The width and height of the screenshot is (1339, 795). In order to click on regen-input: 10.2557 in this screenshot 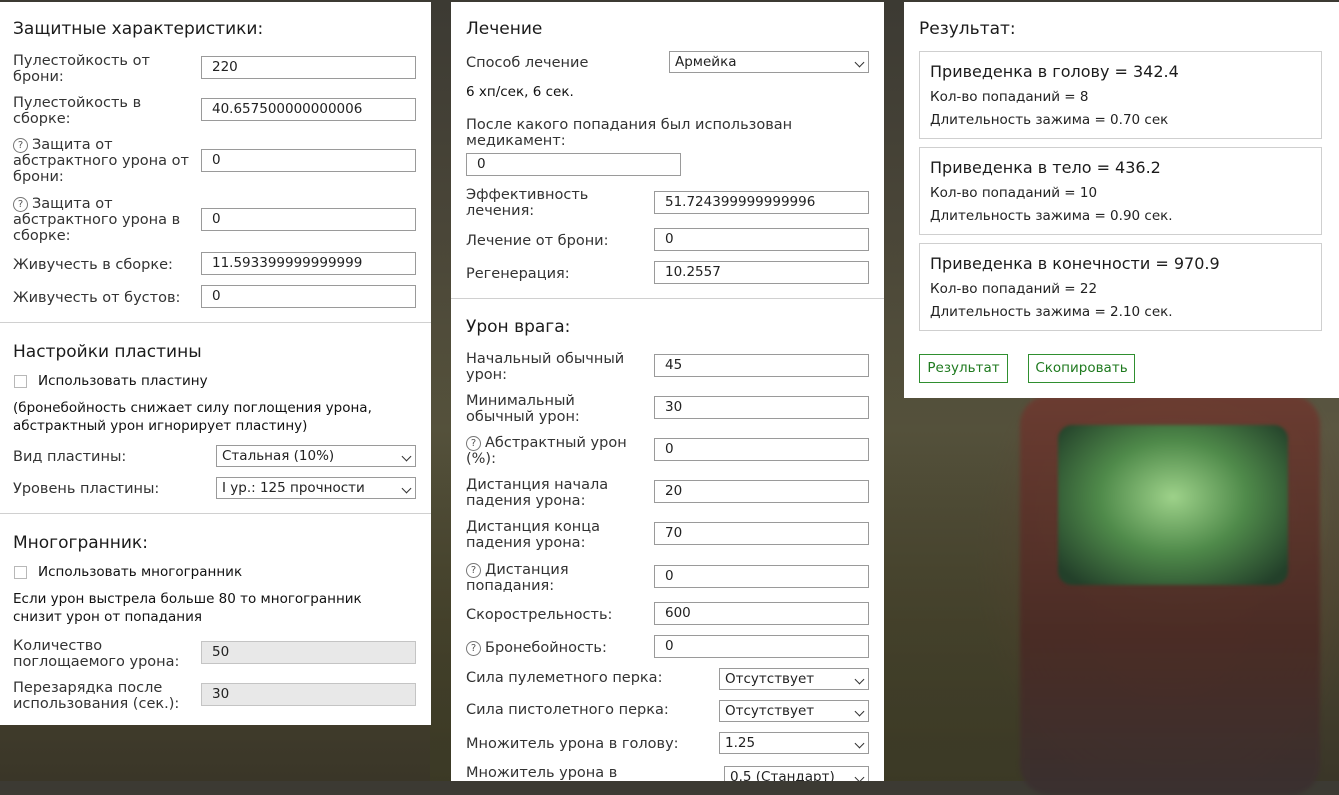, I will do `click(761, 272)`.